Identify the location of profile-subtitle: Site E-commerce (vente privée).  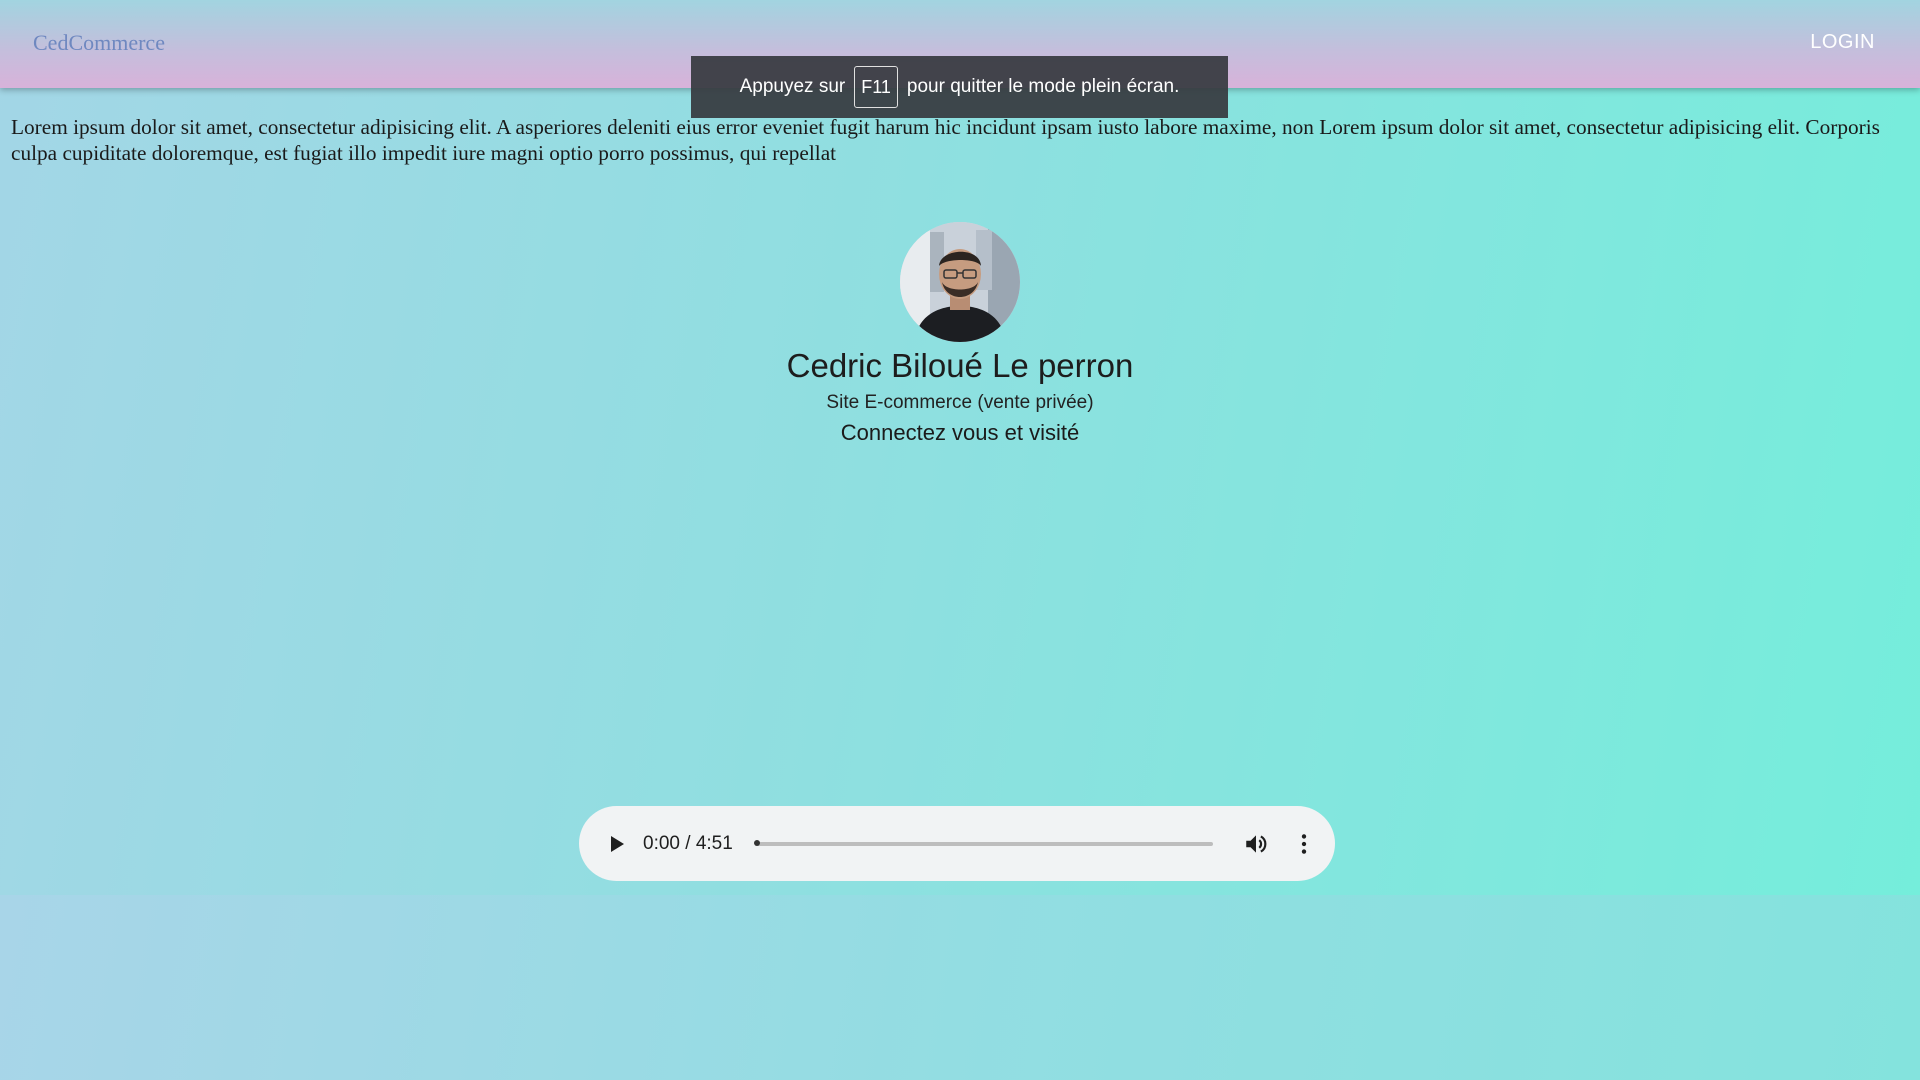
(960, 402).